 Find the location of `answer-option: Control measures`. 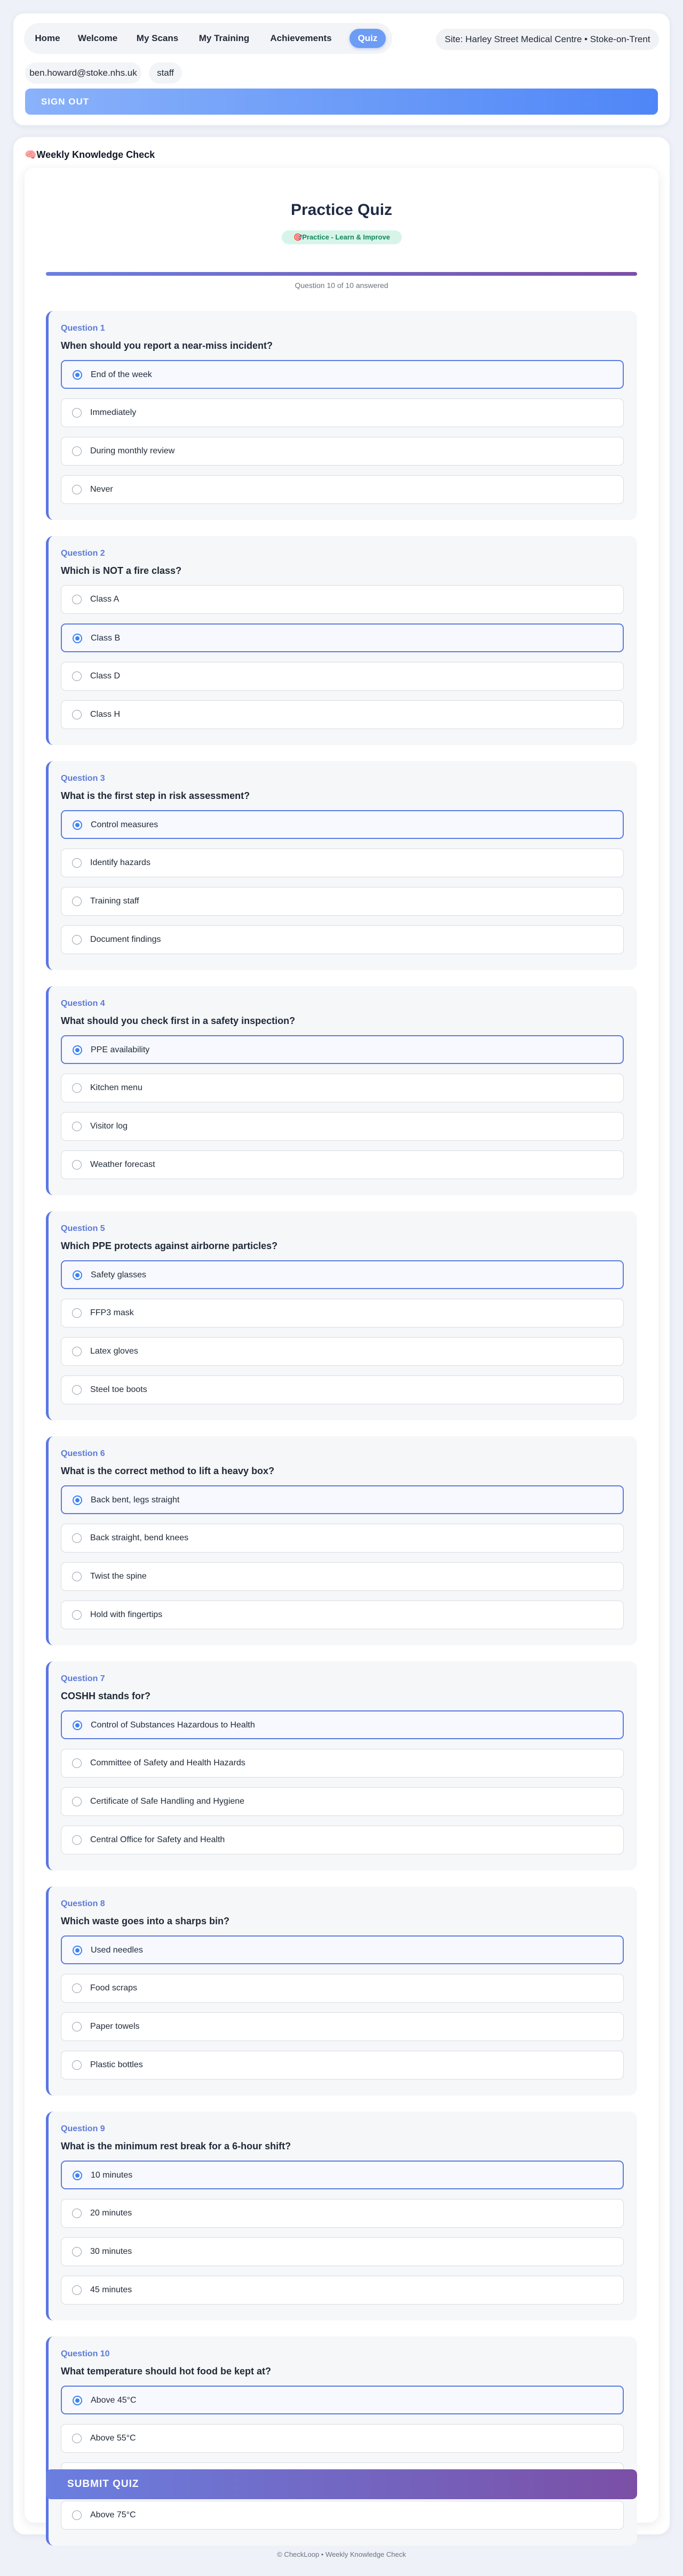

answer-option: Control measures is located at coordinates (342, 824).